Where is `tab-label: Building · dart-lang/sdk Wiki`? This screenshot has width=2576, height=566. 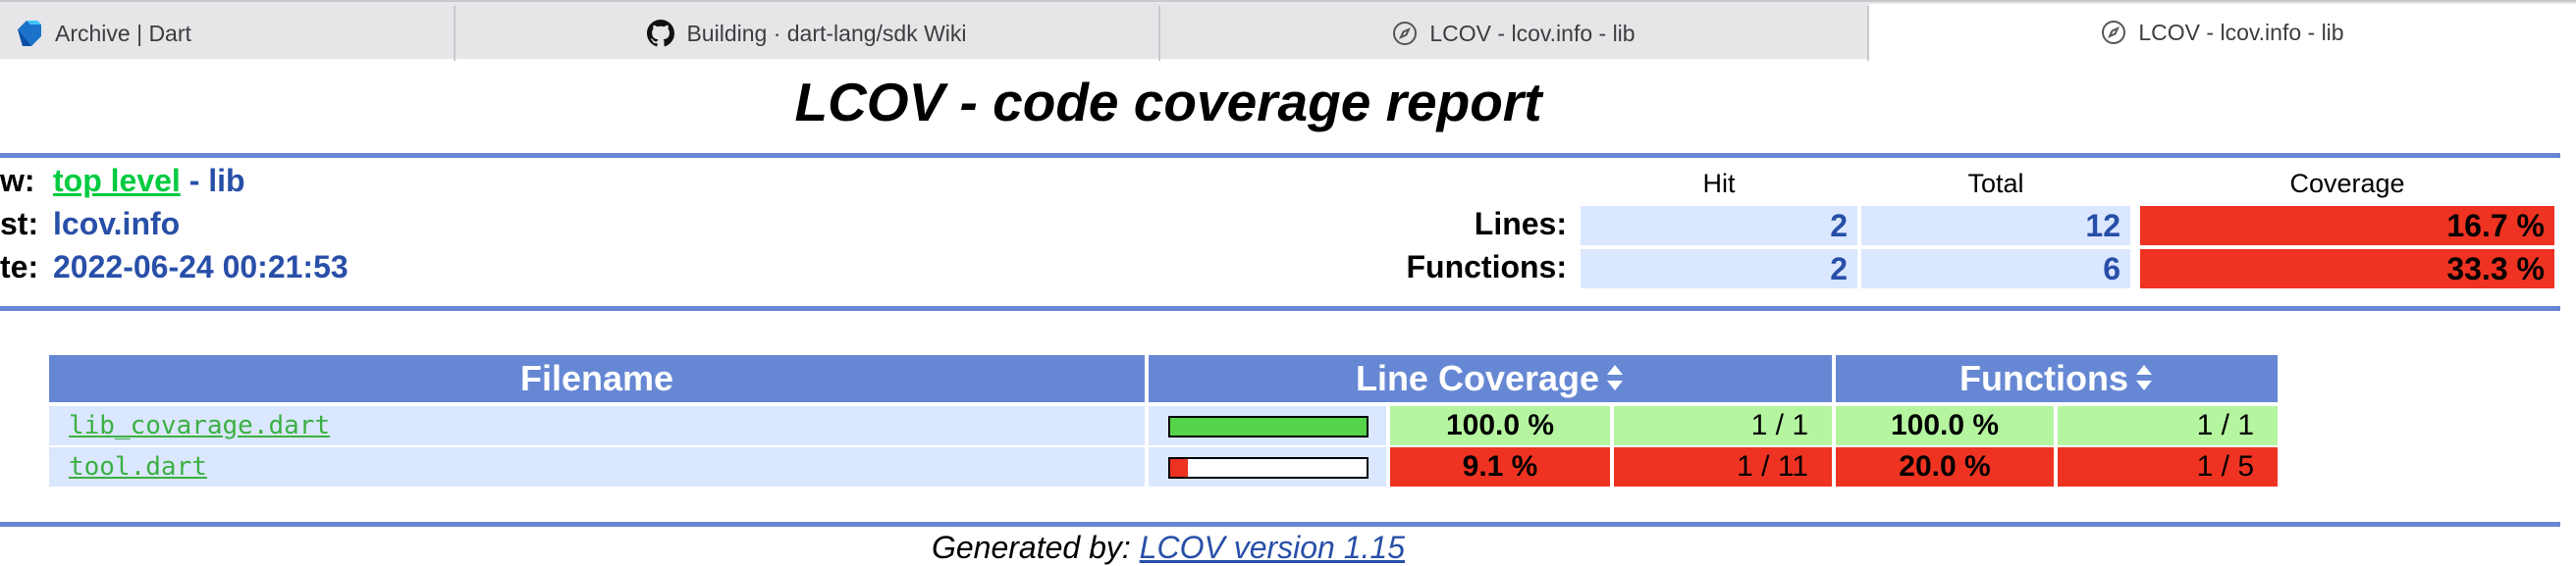
tab-label: Building · dart-lang/sdk Wiki is located at coordinates (826, 33).